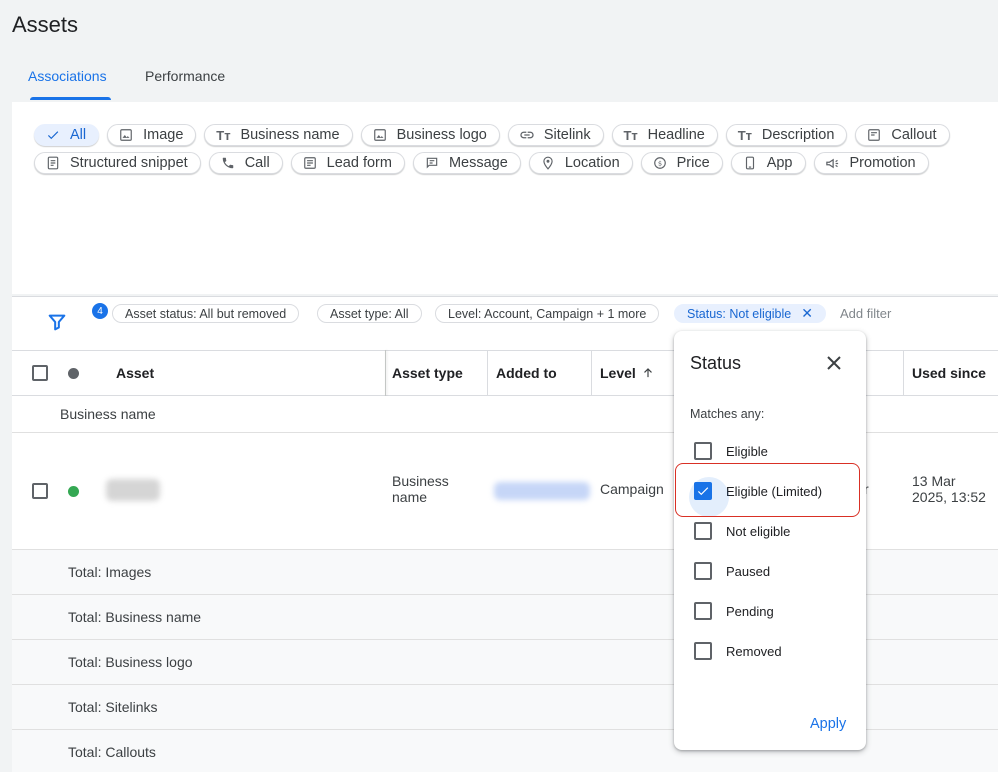 The height and width of the screenshot is (772, 998). What do you see at coordinates (592, 163) in the screenshot?
I see `chip-label: Location` at bounding box center [592, 163].